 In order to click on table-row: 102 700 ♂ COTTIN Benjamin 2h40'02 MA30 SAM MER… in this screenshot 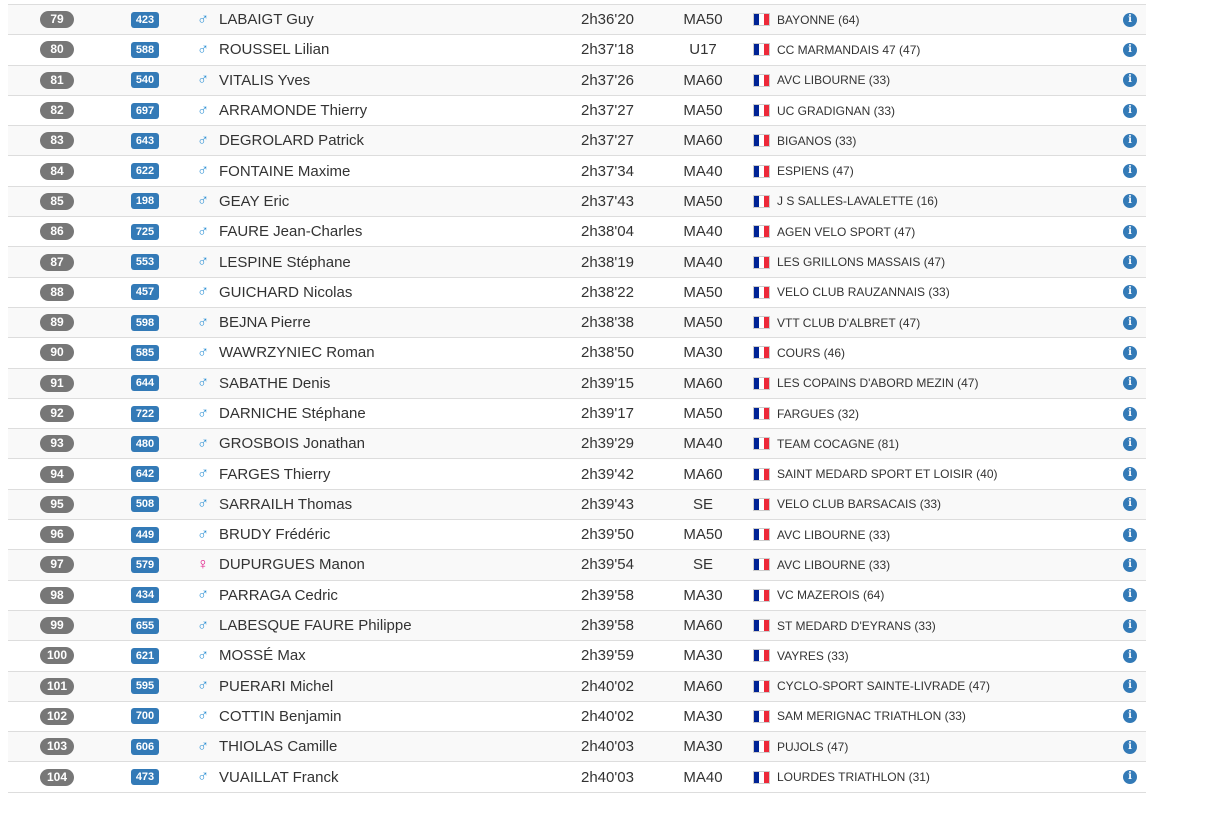, I will do `click(577, 717)`.